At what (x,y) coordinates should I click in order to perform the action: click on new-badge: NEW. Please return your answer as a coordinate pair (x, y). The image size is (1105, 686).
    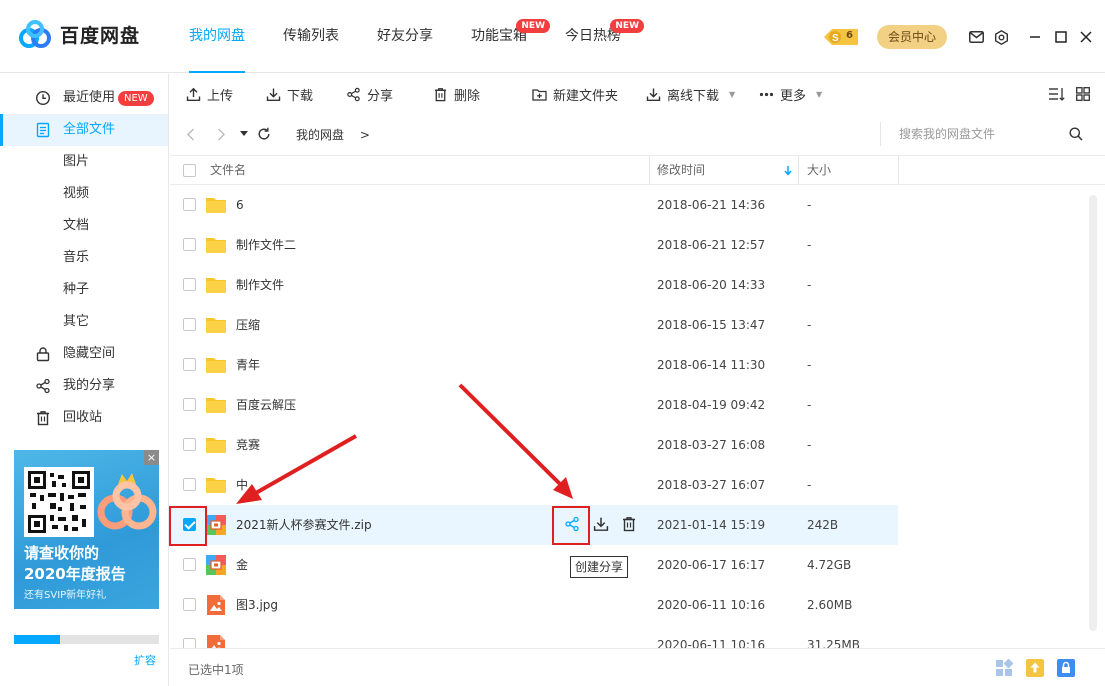
    Looking at the image, I should click on (627, 26).